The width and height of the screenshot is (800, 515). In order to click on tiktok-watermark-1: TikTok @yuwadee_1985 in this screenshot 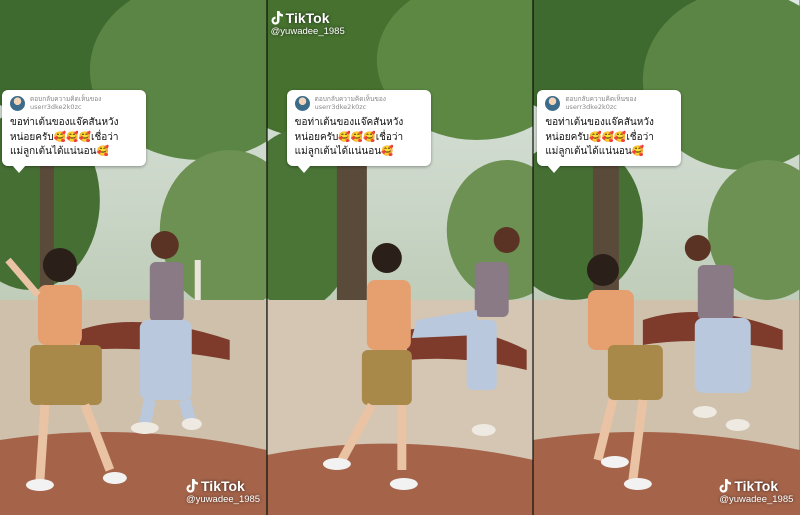, I will do `click(223, 491)`.